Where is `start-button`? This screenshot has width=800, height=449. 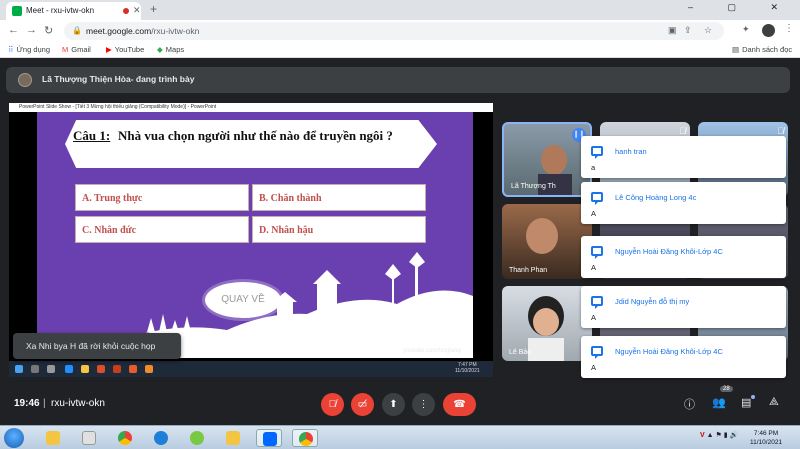
start-button is located at coordinates (14, 438).